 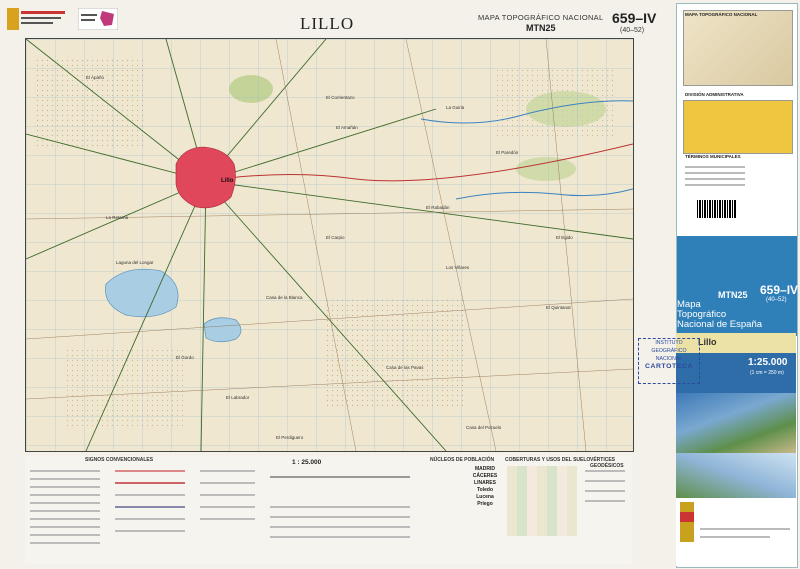 What do you see at coordinates (548, 460) in the screenshot?
I see `legend-cobertura-title: COBERTURAS Y USOS DEL SUELO` at bounding box center [548, 460].